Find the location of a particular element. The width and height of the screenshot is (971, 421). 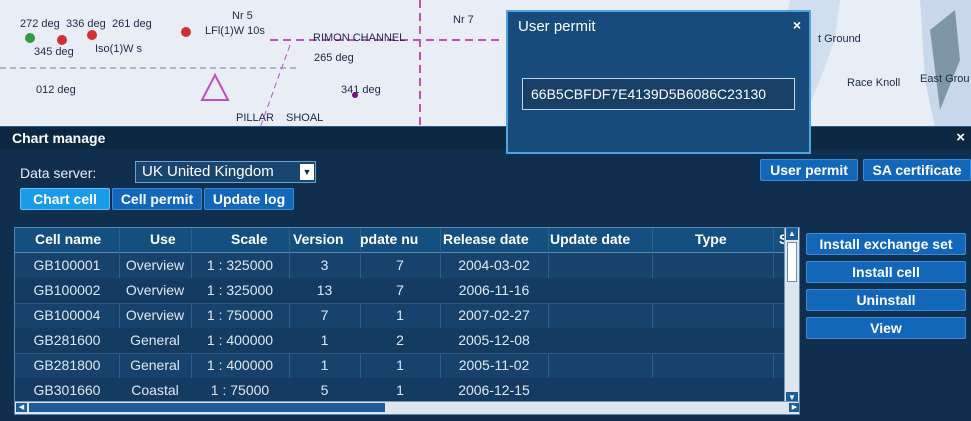

user-permit-field: 66B5CBFDF7E4139D5B6086C23130 is located at coordinates (658, 94).